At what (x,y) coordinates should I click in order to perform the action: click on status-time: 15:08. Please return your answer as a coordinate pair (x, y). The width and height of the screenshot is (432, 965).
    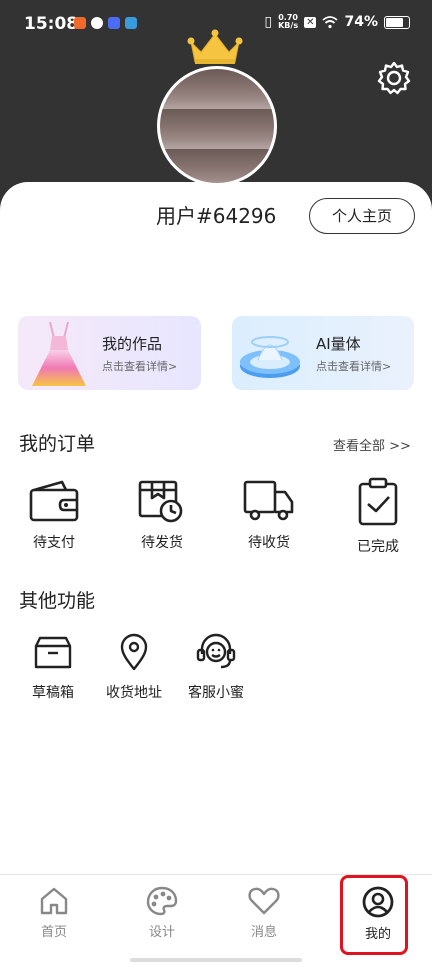
    Looking at the image, I should click on (51, 24).